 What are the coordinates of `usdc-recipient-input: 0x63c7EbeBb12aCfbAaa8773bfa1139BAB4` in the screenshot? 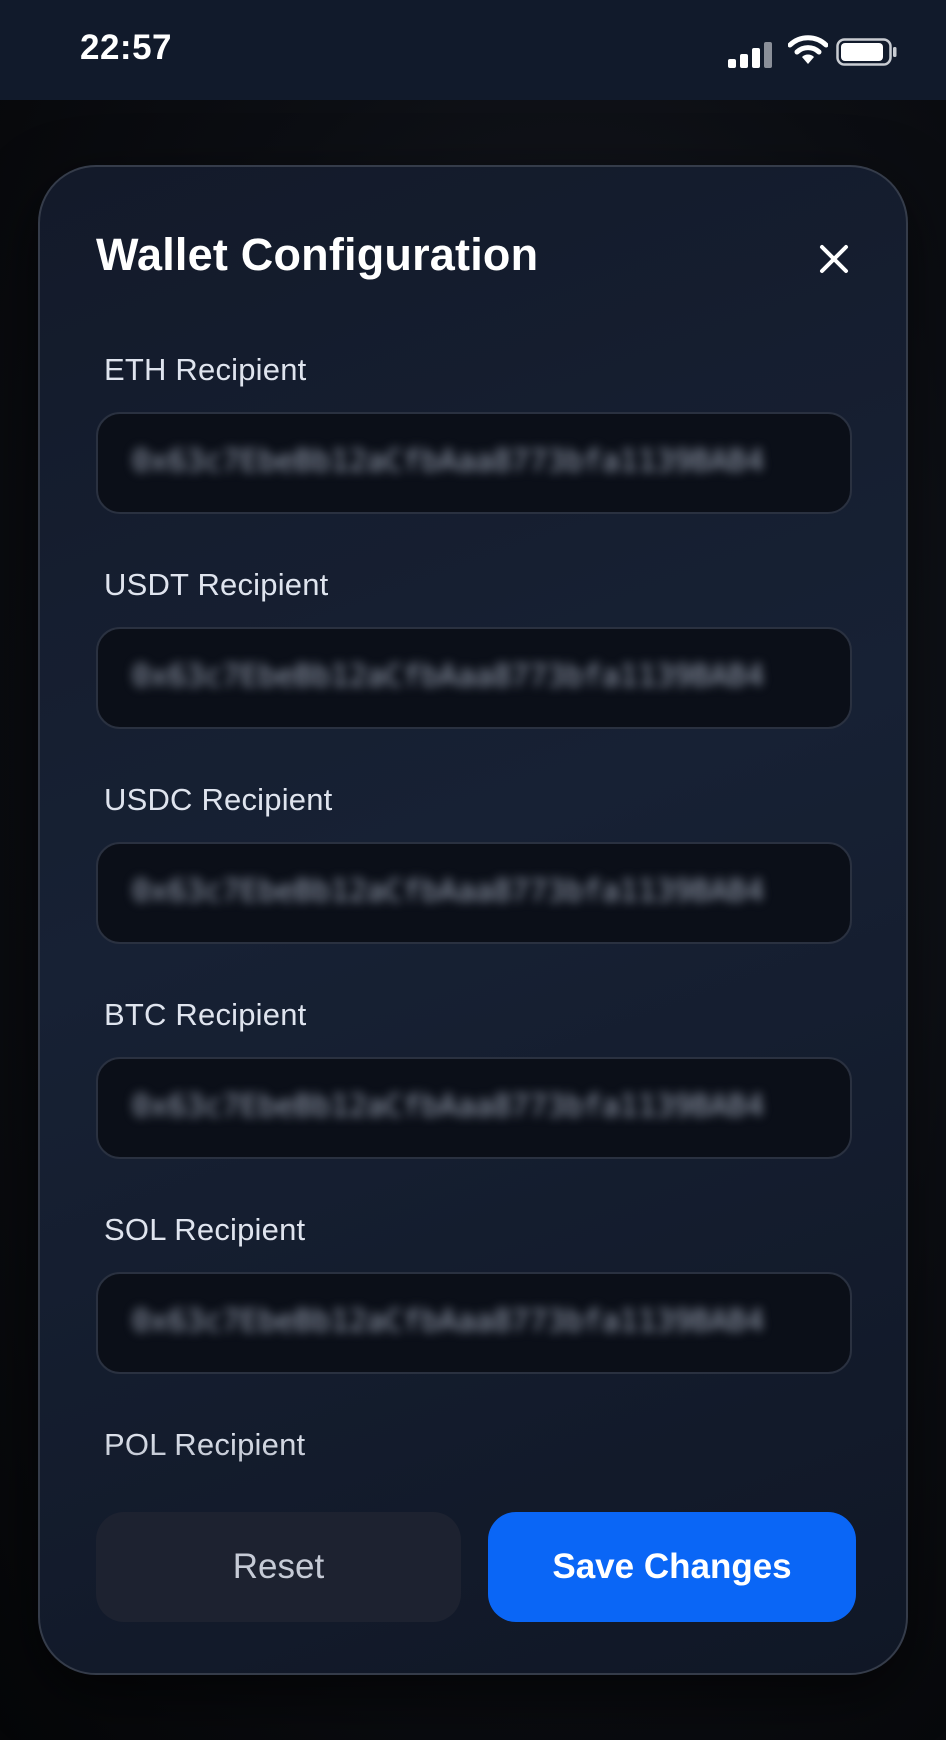 It's located at (474, 893).